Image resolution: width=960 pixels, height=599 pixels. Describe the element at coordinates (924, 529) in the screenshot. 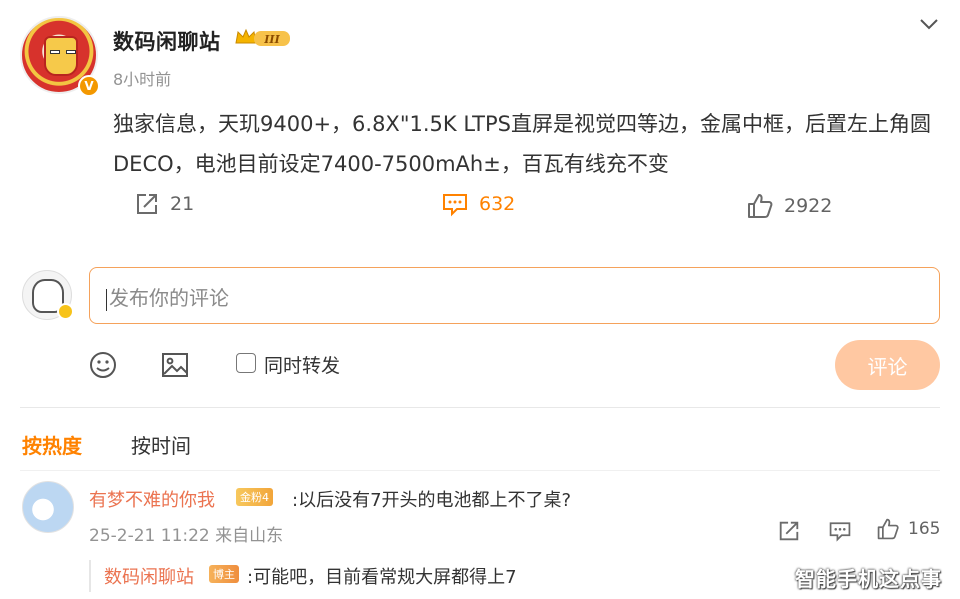

I see `comment-like-count: 165` at that location.